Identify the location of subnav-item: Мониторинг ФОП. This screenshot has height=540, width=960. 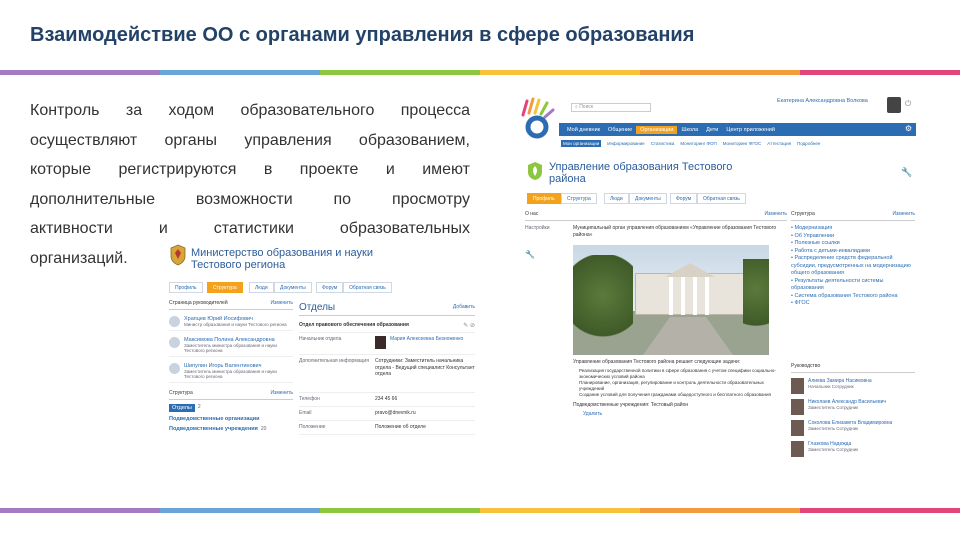
(698, 143).